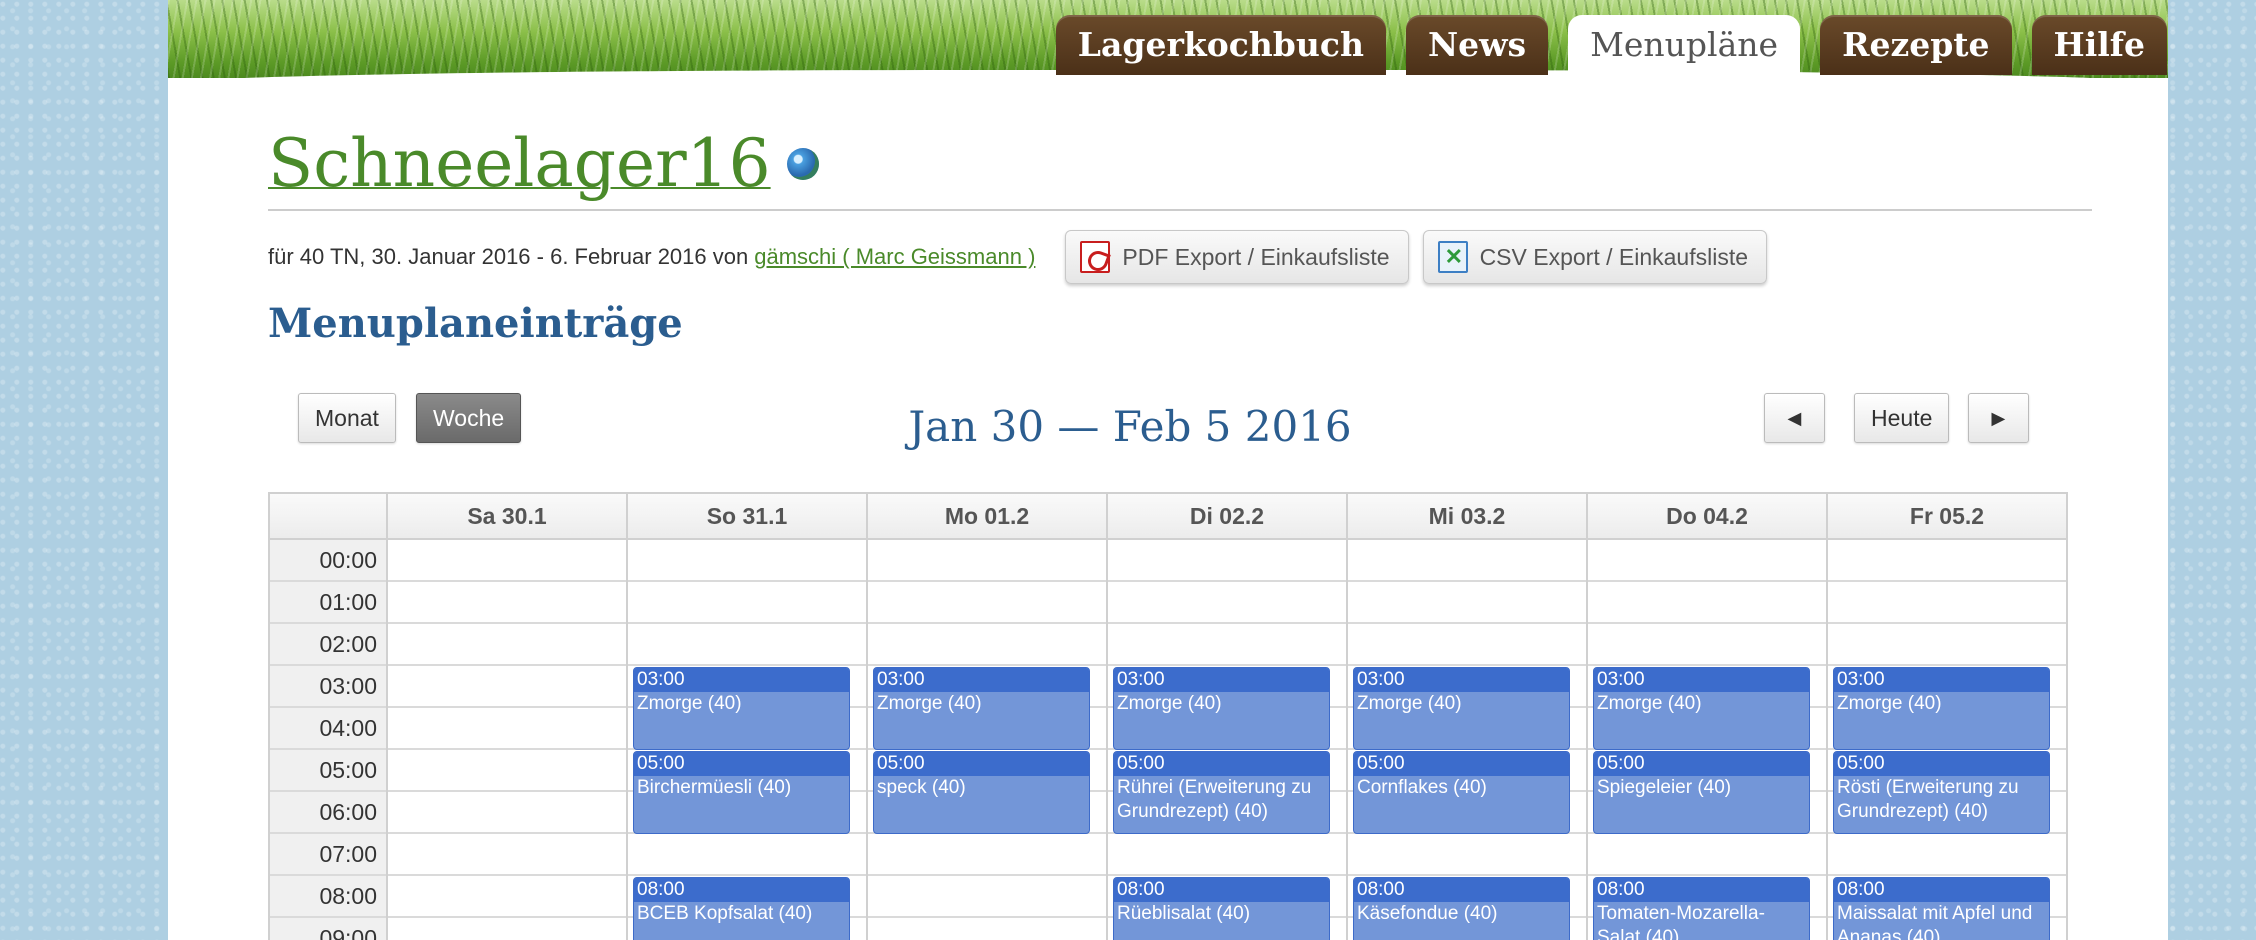 Image resolution: width=2256 pixels, height=940 pixels. I want to click on calendar-event: 05:00 Birchermüesli (40), so click(741, 792).